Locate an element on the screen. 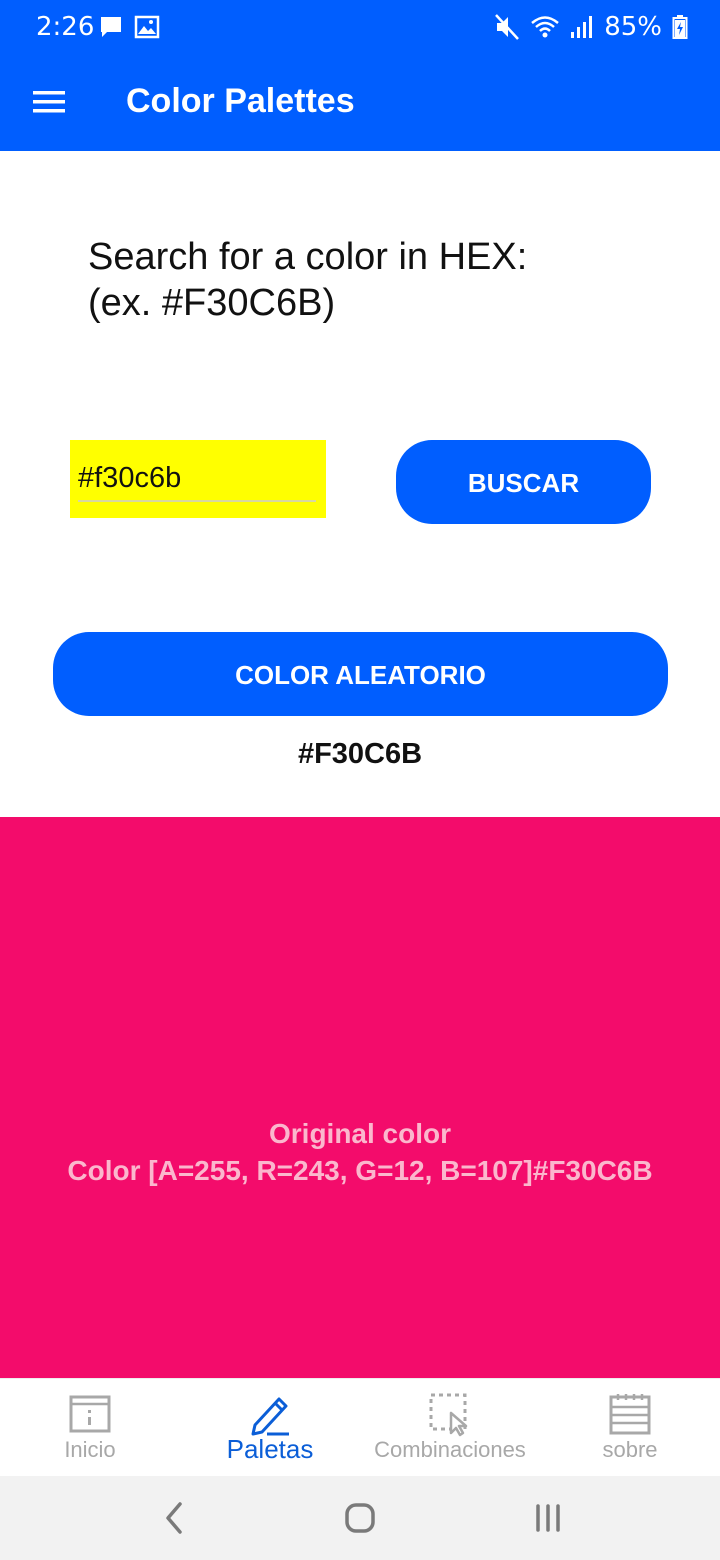 Image resolution: width=720 pixels, height=1560 pixels. nav-item-inicio: Inicio is located at coordinates (90, 1428).